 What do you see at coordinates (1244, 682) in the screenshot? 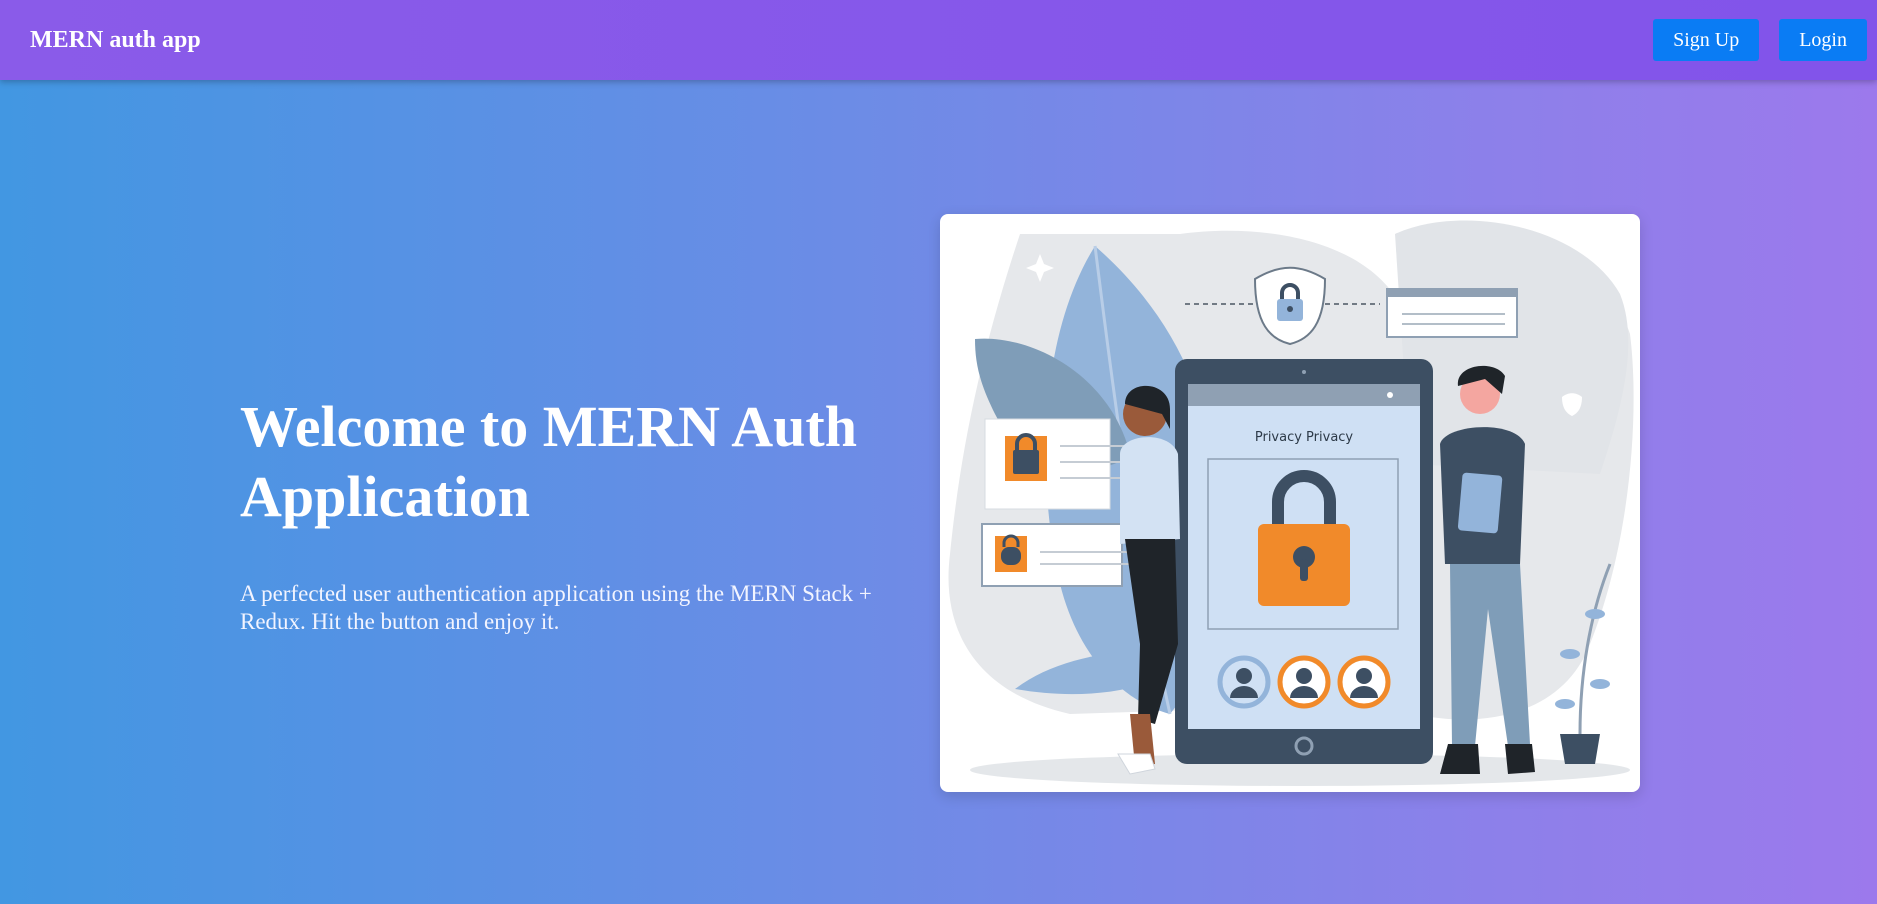
I see `user-avatar-icon` at bounding box center [1244, 682].